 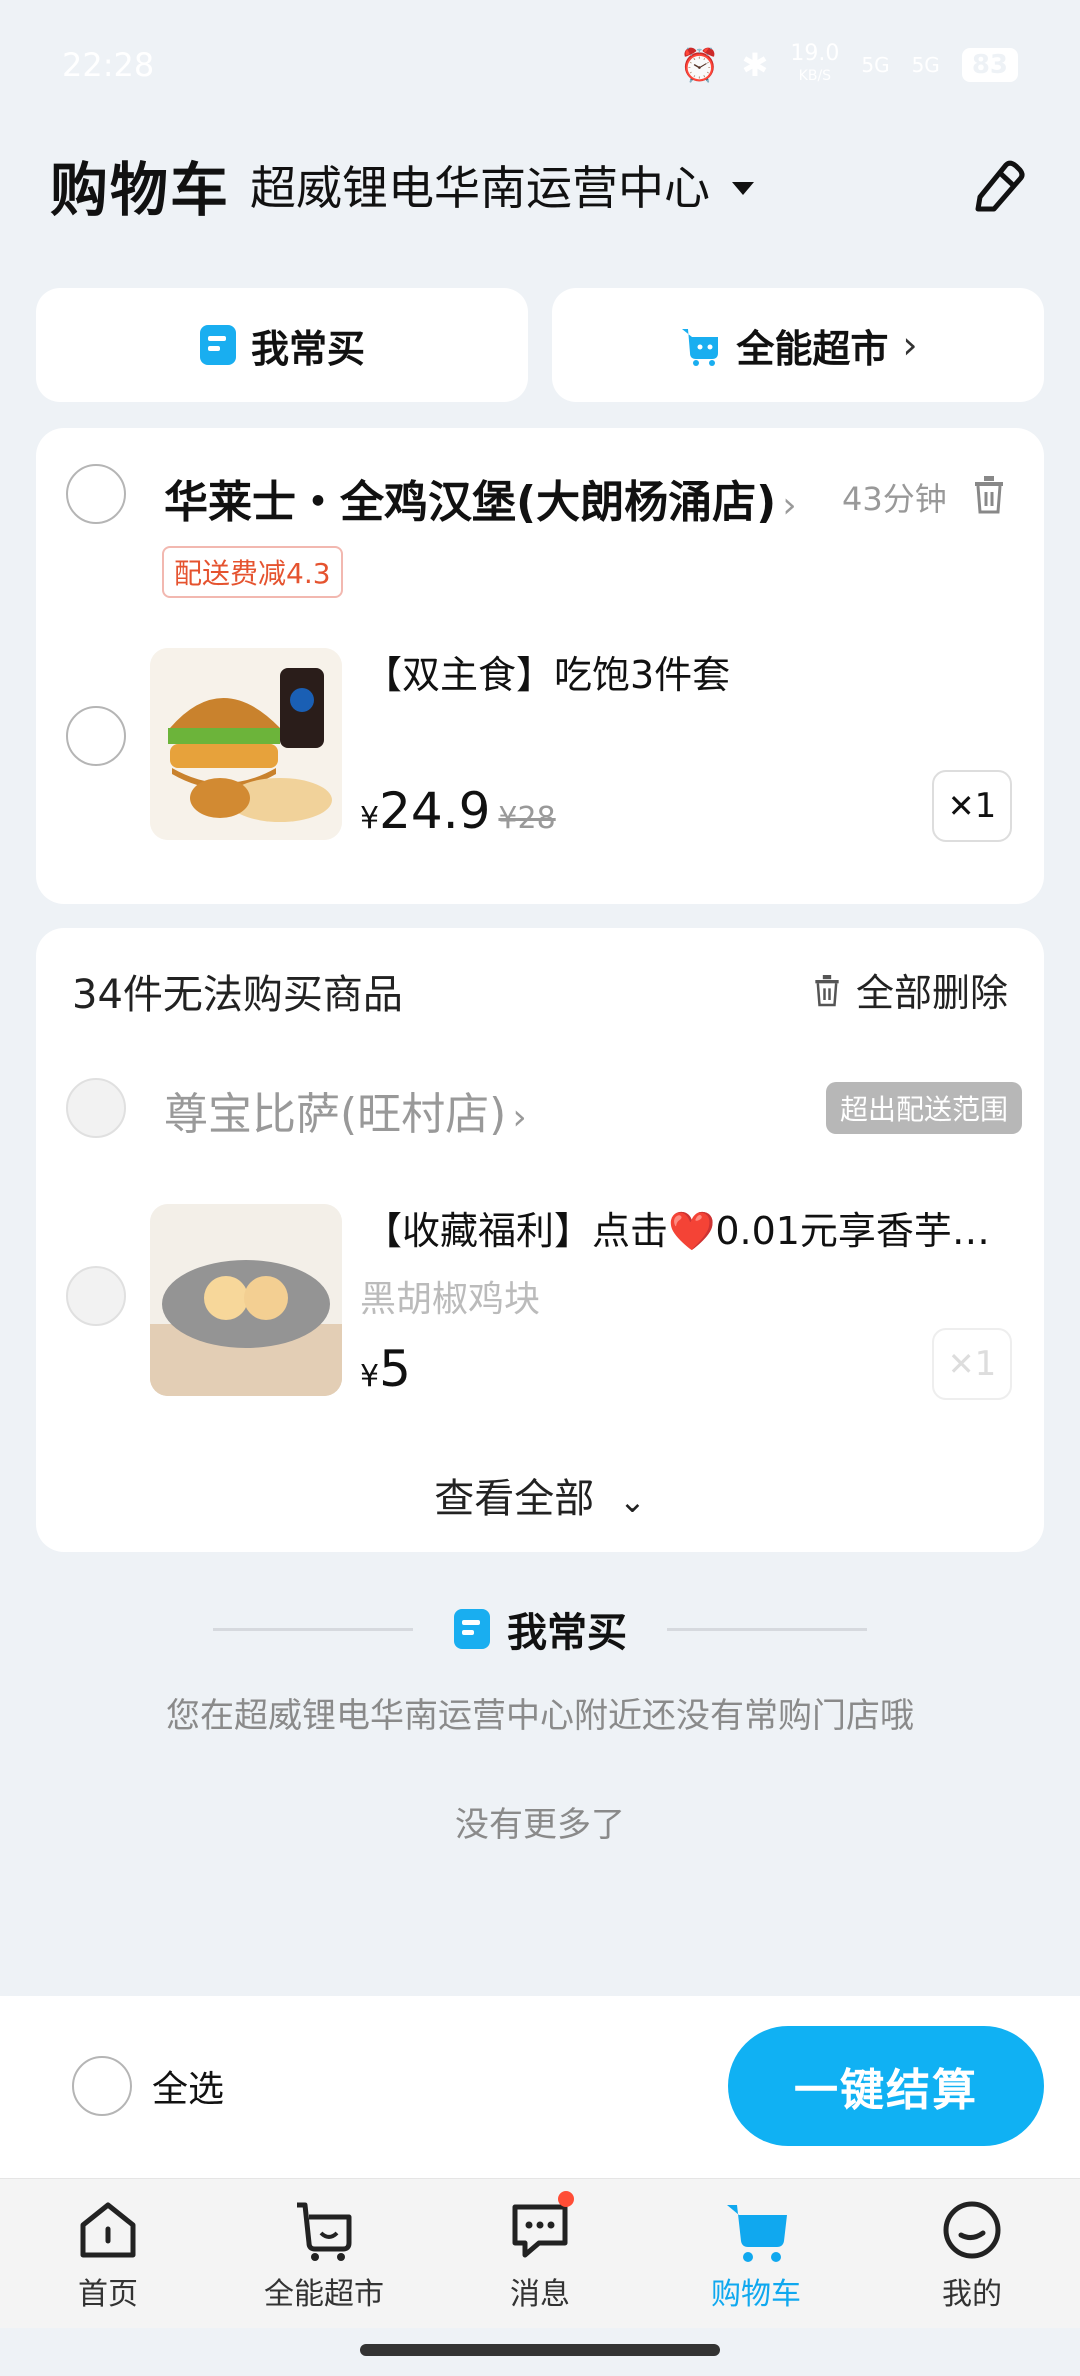 What do you see at coordinates (527, 818) in the screenshot?
I see `original-price: ¥28` at bounding box center [527, 818].